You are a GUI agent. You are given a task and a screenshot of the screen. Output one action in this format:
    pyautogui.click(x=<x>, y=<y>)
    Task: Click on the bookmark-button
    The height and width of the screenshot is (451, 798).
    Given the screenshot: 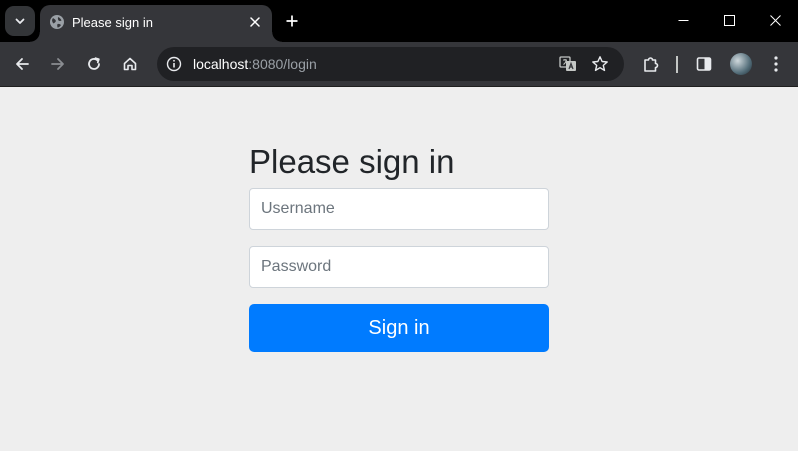 What is the action you would take?
    pyautogui.click(x=600, y=64)
    